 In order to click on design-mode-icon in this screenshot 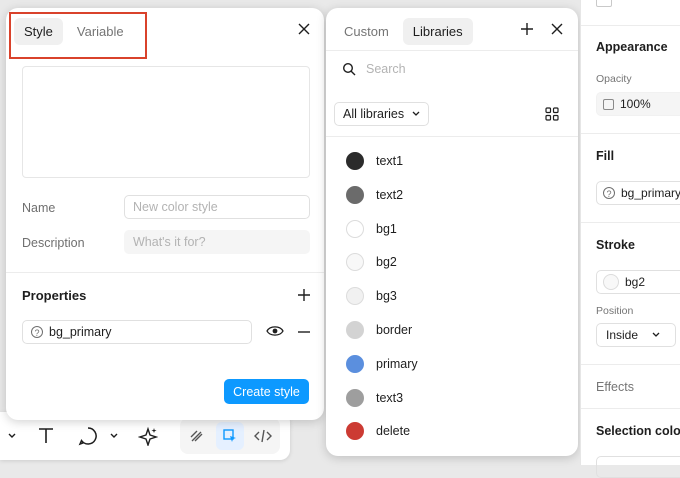, I will do `click(229, 436)`.